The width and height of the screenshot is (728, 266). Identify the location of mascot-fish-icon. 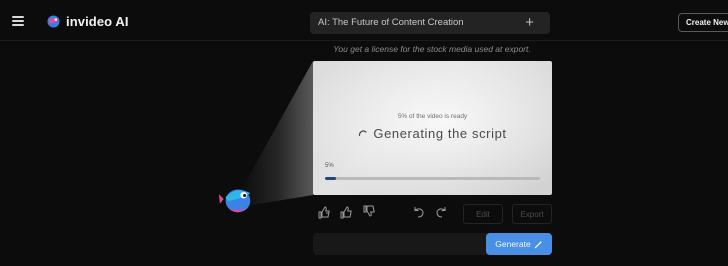
(234, 201).